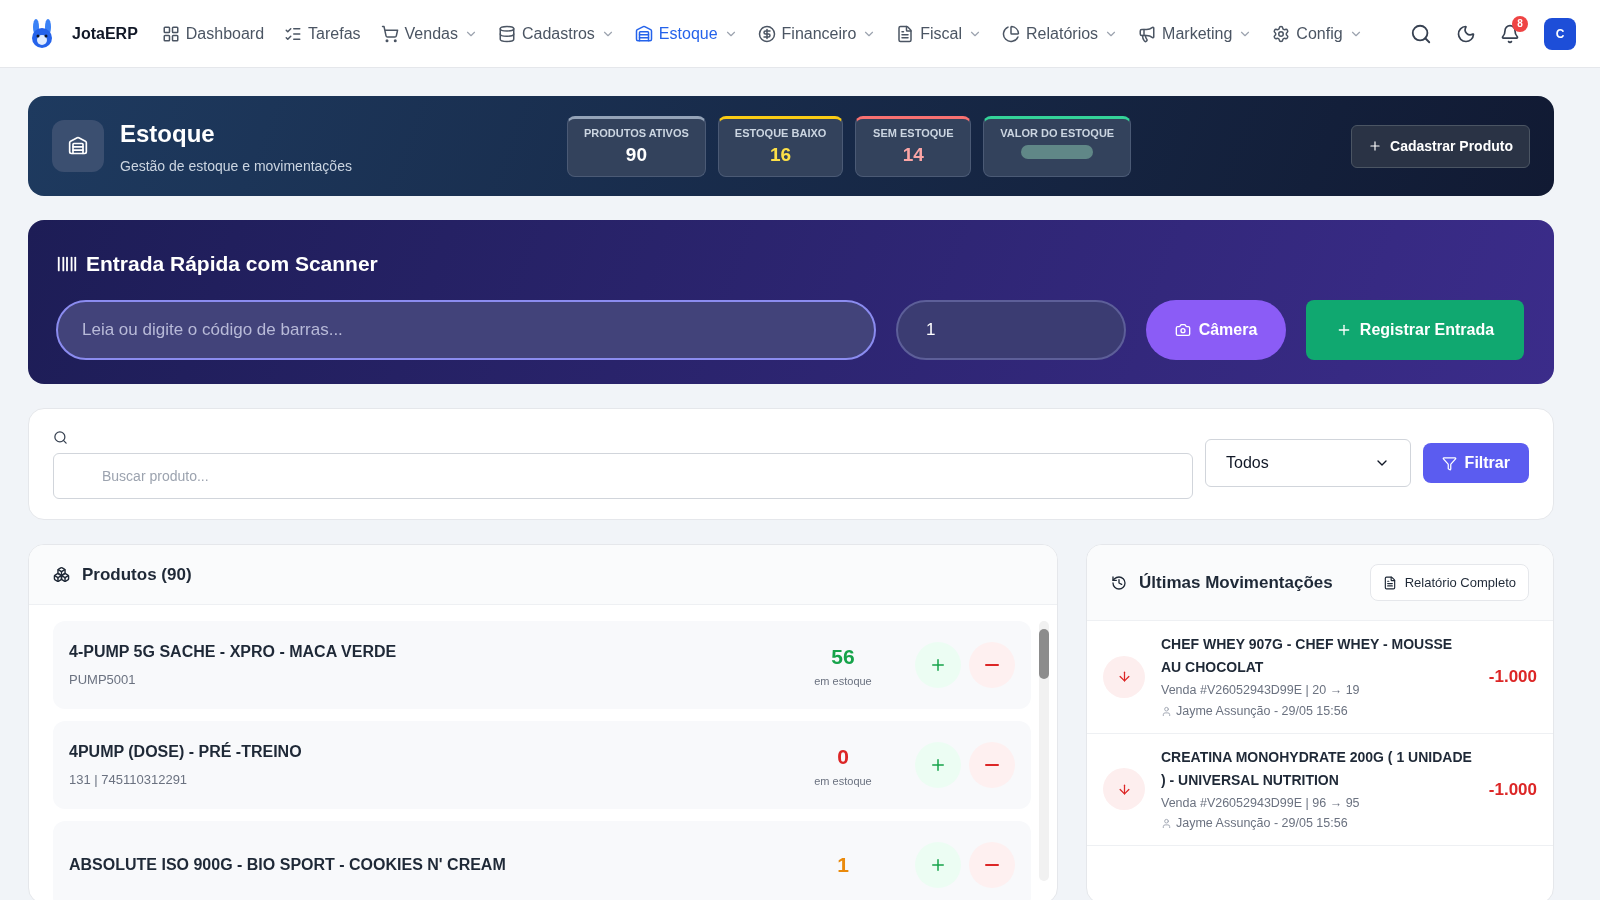 This screenshot has height=900, width=1600. I want to click on pie-chart-icon, so click(1011, 33).